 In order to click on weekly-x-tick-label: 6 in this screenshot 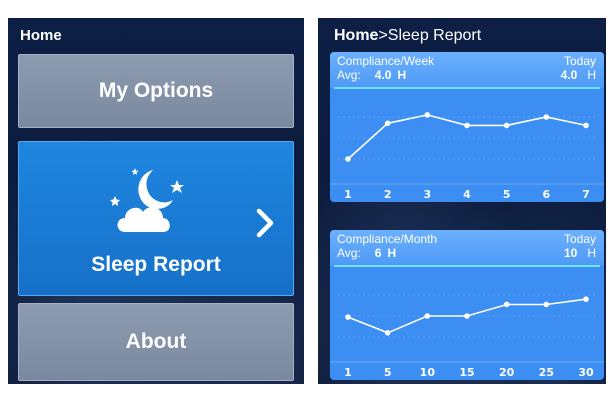, I will do `click(547, 194)`.